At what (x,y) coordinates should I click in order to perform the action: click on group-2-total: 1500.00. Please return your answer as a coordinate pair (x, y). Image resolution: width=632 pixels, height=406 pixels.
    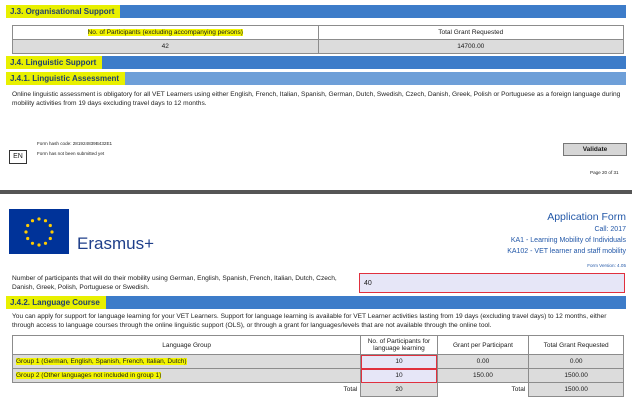
    Looking at the image, I should click on (576, 375).